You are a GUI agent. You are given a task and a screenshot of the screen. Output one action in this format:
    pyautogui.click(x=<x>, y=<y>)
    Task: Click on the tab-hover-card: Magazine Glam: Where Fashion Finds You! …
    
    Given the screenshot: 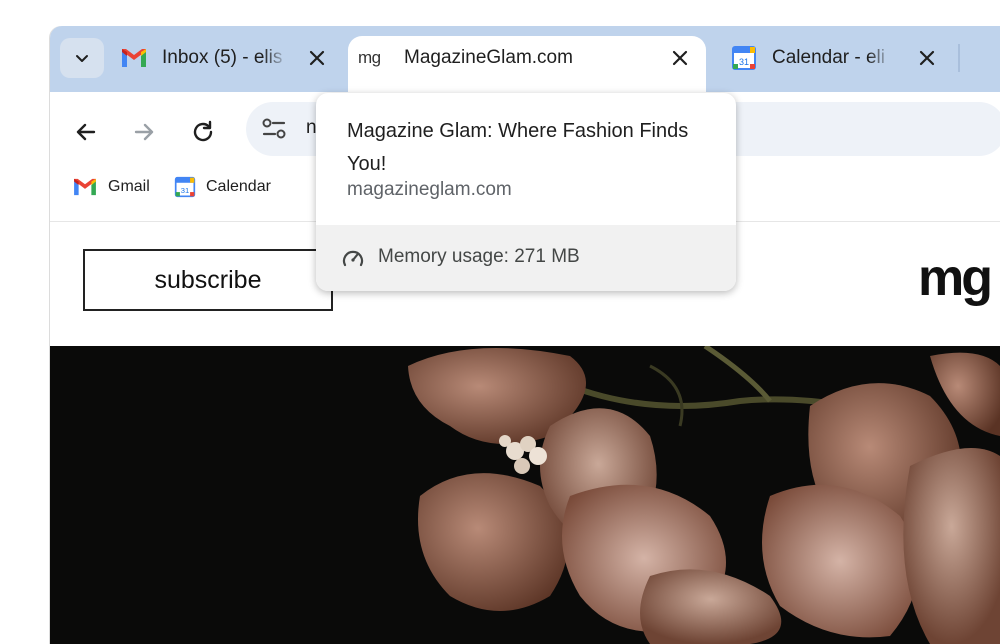 What is the action you would take?
    pyautogui.click(x=526, y=192)
    